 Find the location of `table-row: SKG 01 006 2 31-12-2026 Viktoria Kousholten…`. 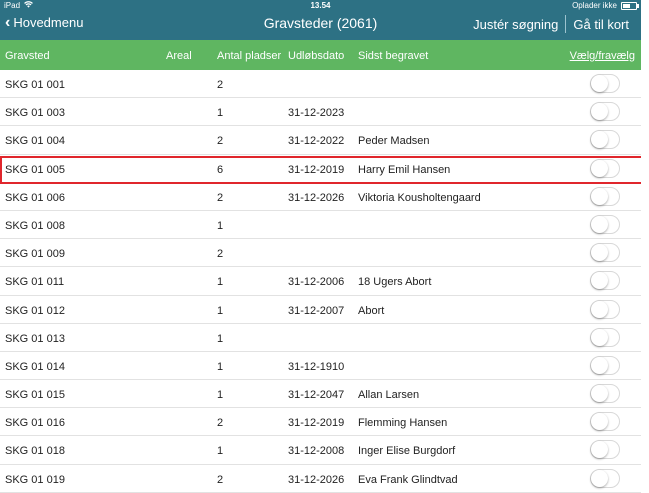

table-row: SKG 01 006 2 31-12-2026 Viktoria Kousholten… is located at coordinates (320, 197).